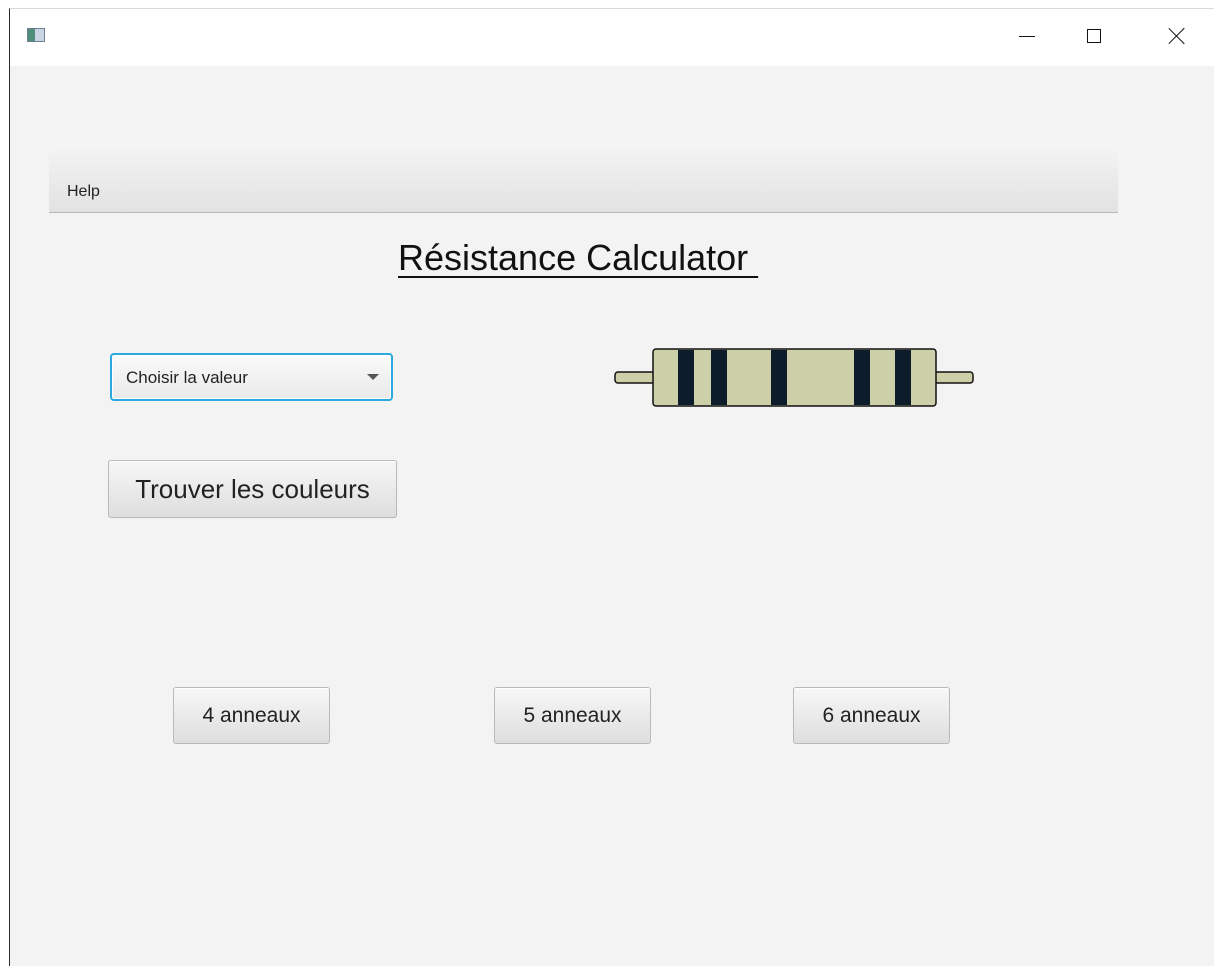 Image resolution: width=1214 pixels, height=966 pixels. What do you see at coordinates (1027, 36) in the screenshot?
I see `minimize-icon` at bounding box center [1027, 36].